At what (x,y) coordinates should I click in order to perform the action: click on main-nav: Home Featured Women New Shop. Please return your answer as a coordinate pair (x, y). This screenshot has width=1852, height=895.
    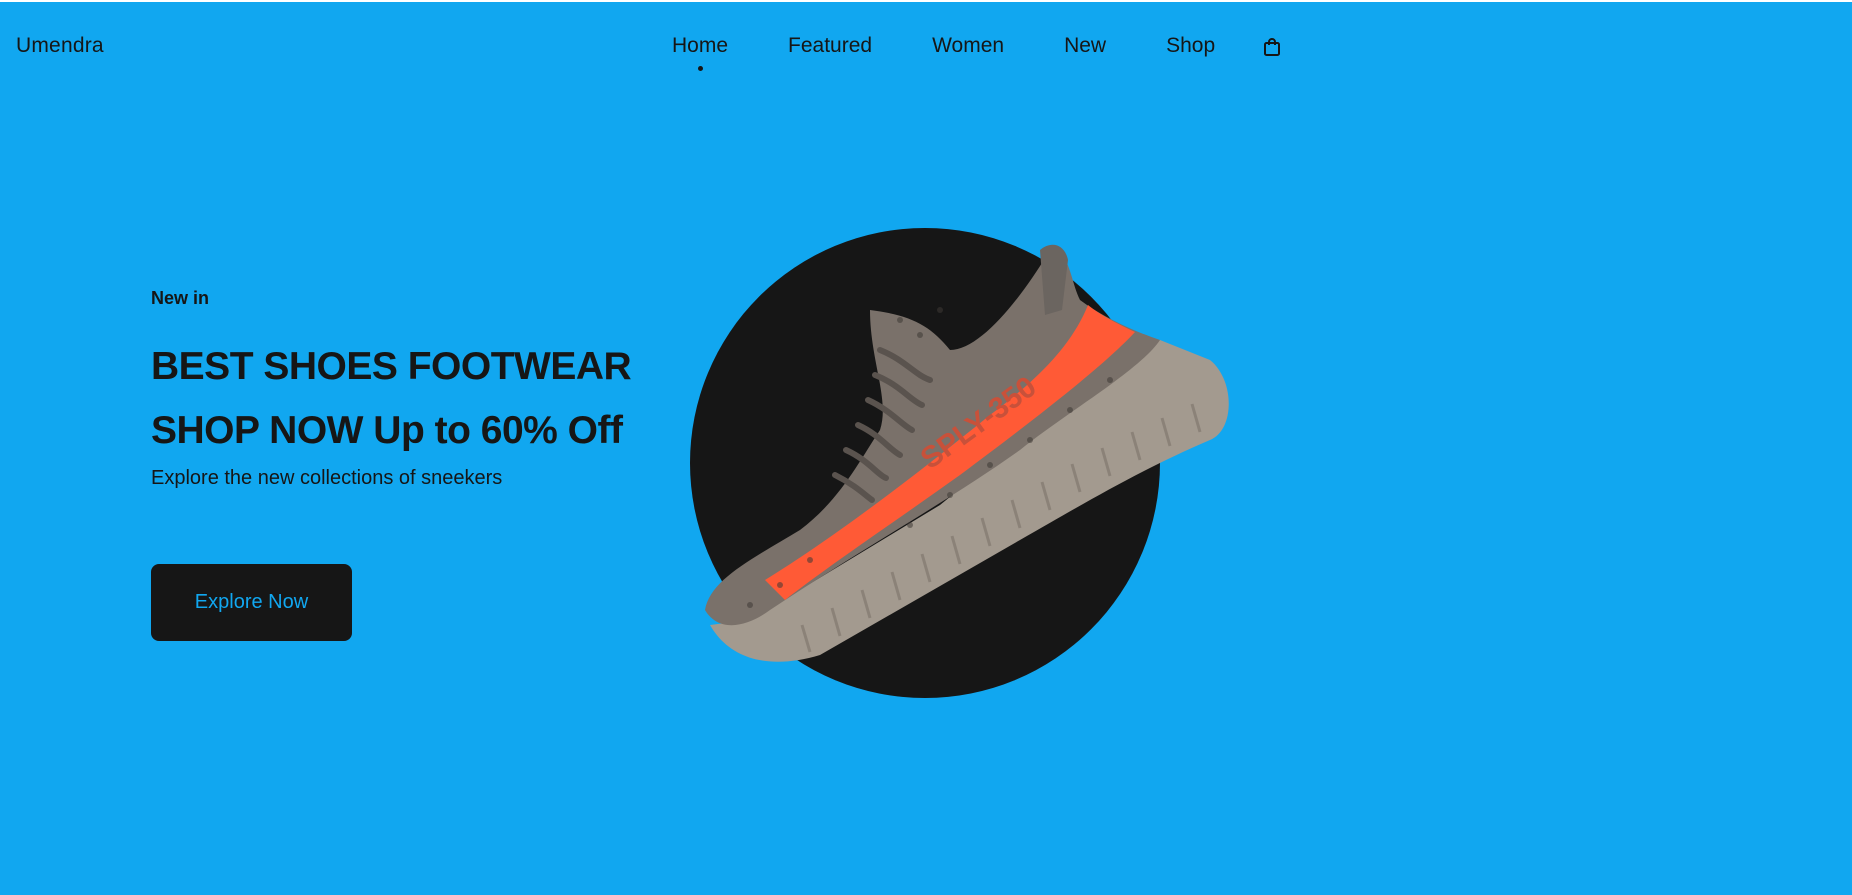
    Looking at the image, I should click on (976, 54).